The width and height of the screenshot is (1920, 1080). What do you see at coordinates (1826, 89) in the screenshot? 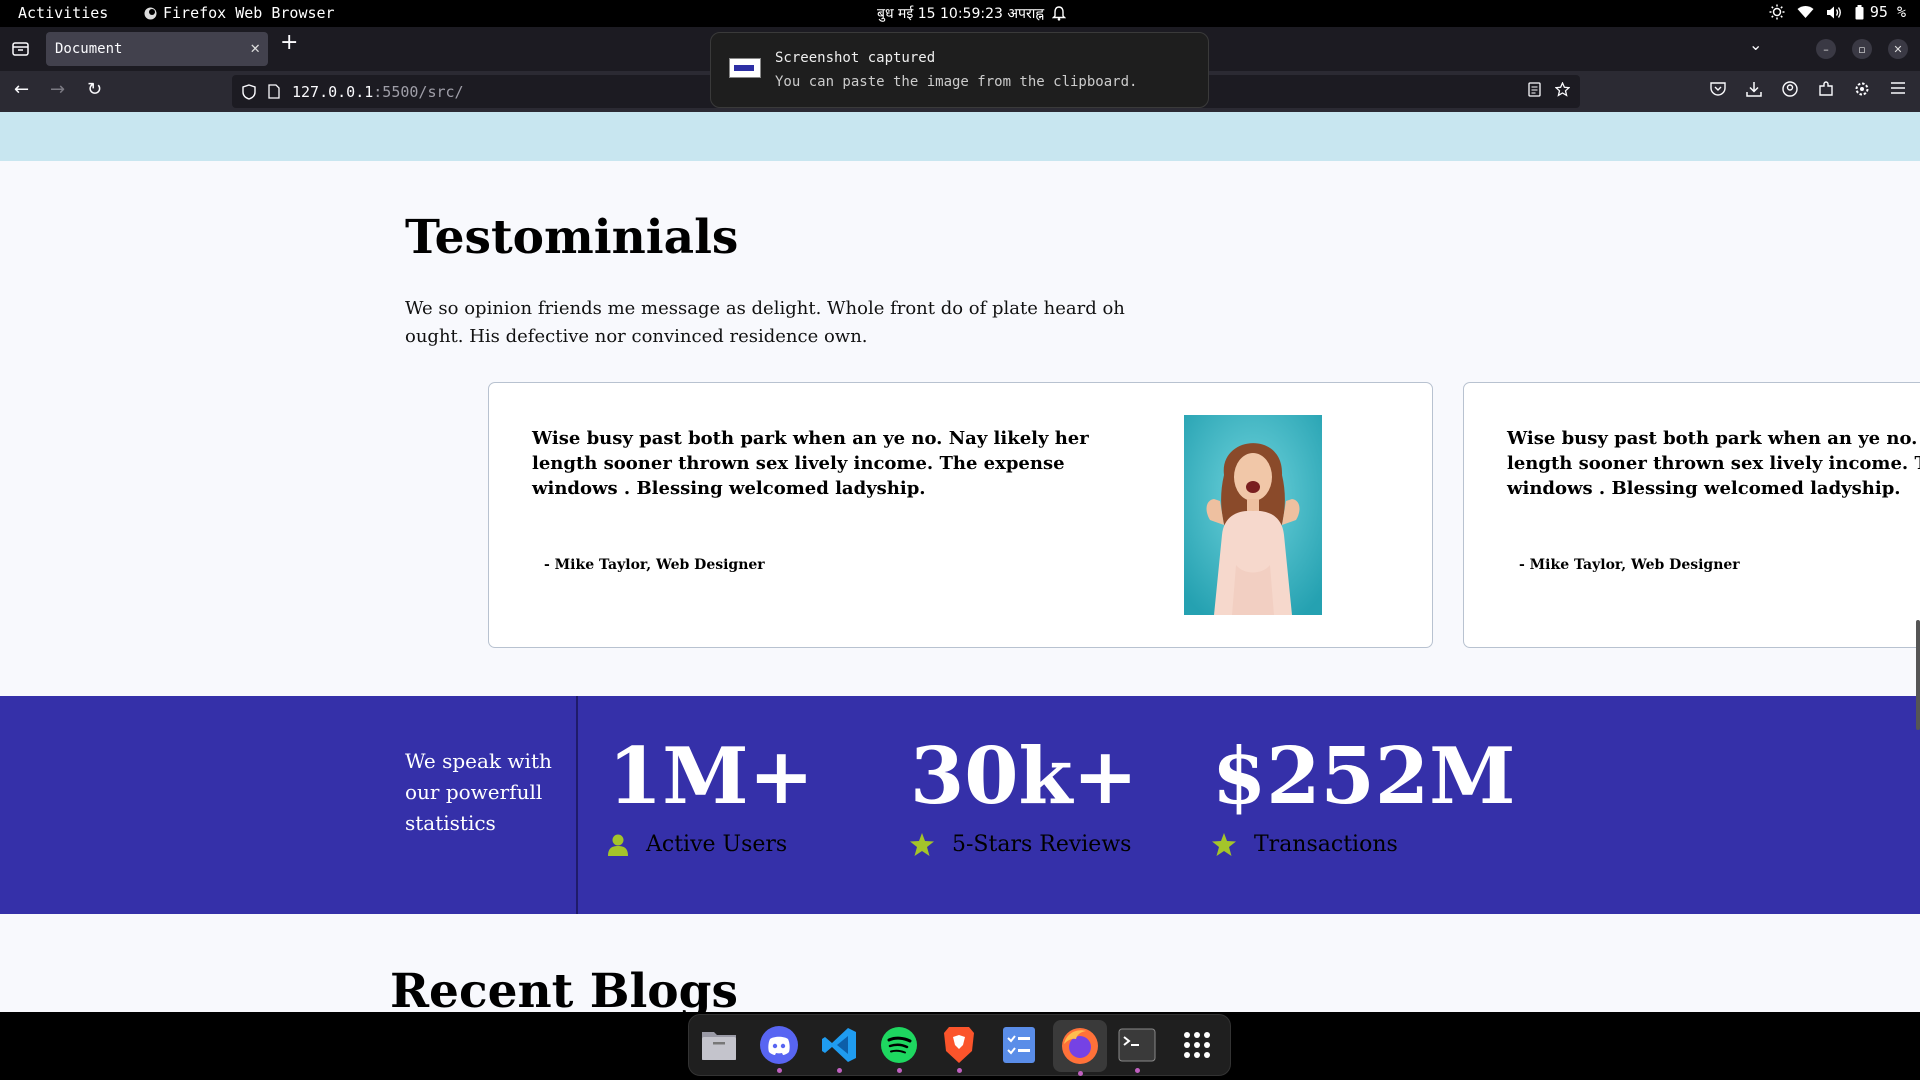
I see `extensions-icon` at bounding box center [1826, 89].